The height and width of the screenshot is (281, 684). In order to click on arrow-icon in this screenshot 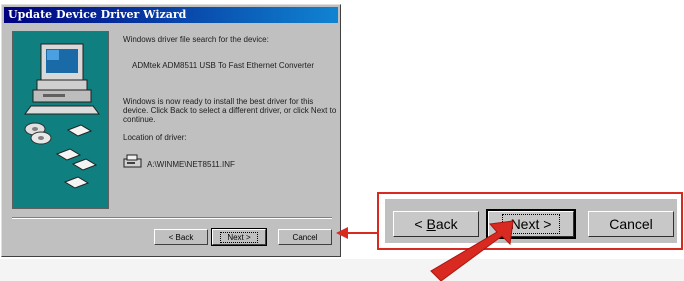, I will do `click(472, 250)`.